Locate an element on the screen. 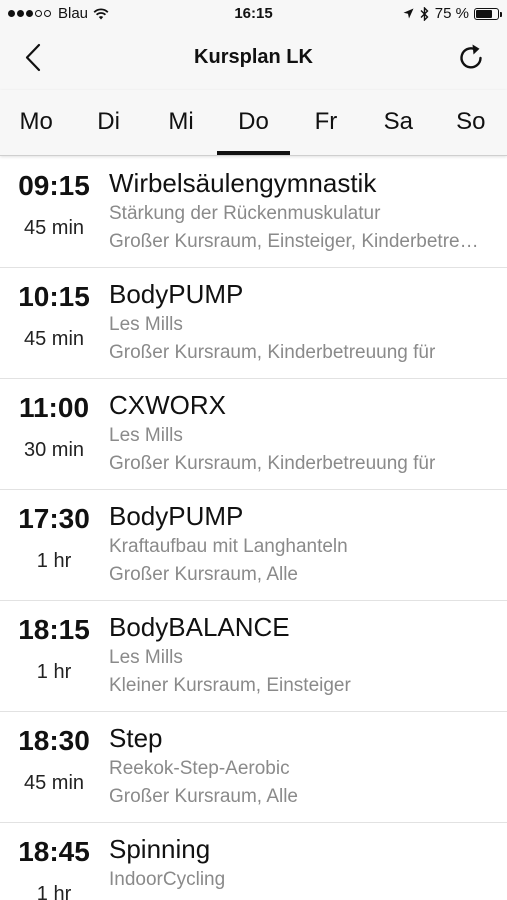 The image size is (507, 900). tab-day-label: Fr is located at coordinates (326, 121).